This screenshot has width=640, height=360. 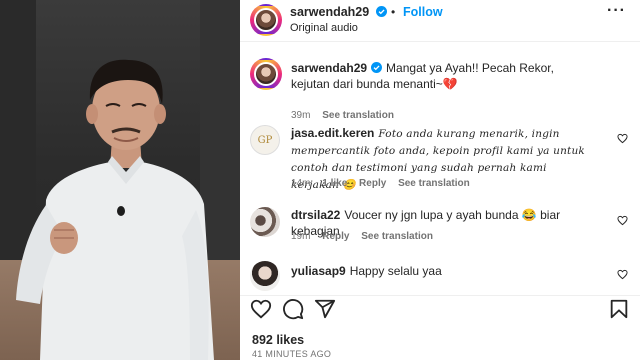 What do you see at coordinates (318, 271) in the screenshot?
I see `comment-username: yuliasap9` at bounding box center [318, 271].